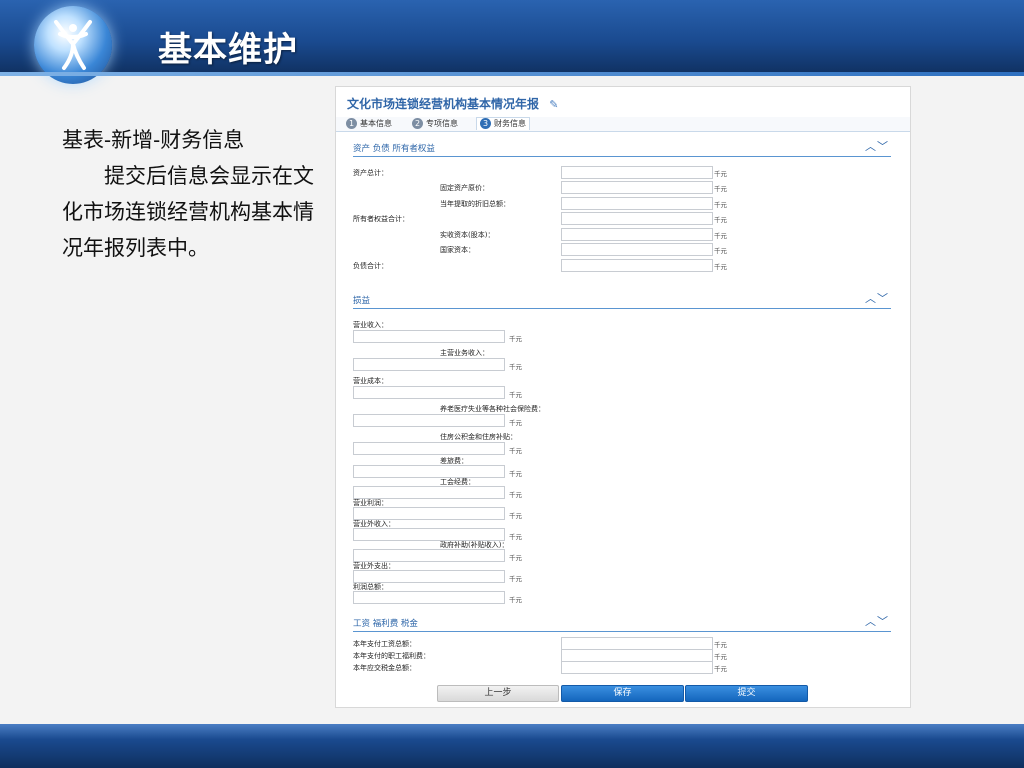  Describe the element at coordinates (464, 353) in the screenshot. I see `field-label: 主营业务收入：` at that location.